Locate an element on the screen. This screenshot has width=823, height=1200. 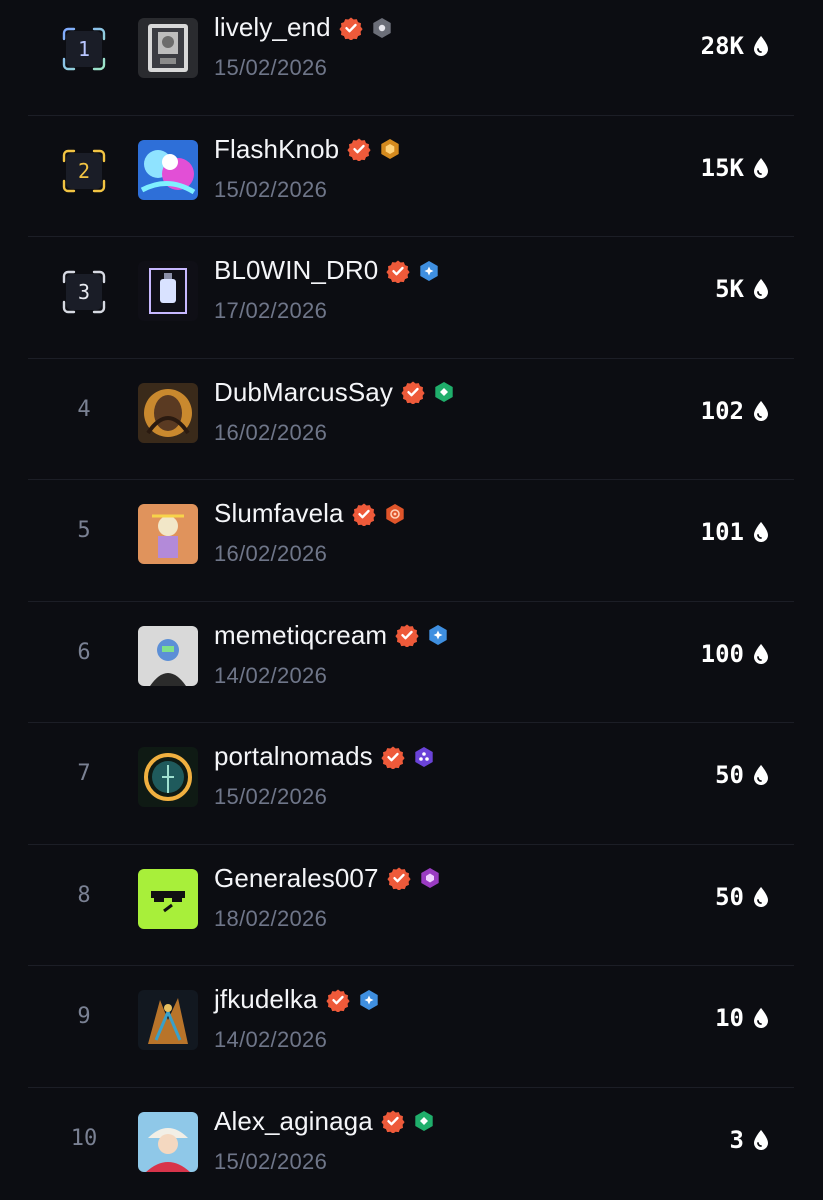
score-value: 15K is located at coordinates (722, 167).